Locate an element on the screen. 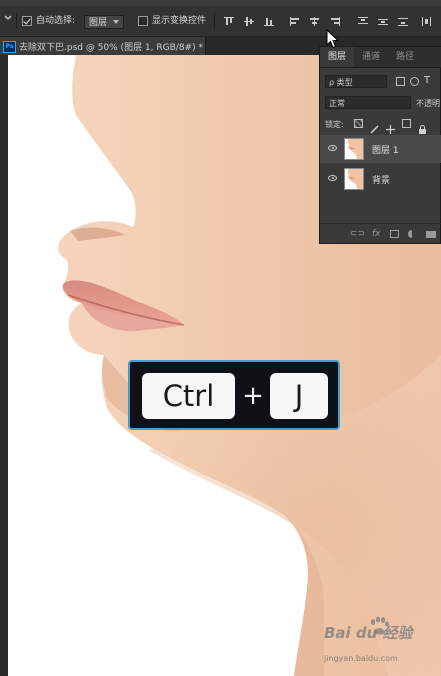 The height and width of the screenshot is (676, 441). layer-row-layer1: 图层 1 is located at coordinates (380, 149).